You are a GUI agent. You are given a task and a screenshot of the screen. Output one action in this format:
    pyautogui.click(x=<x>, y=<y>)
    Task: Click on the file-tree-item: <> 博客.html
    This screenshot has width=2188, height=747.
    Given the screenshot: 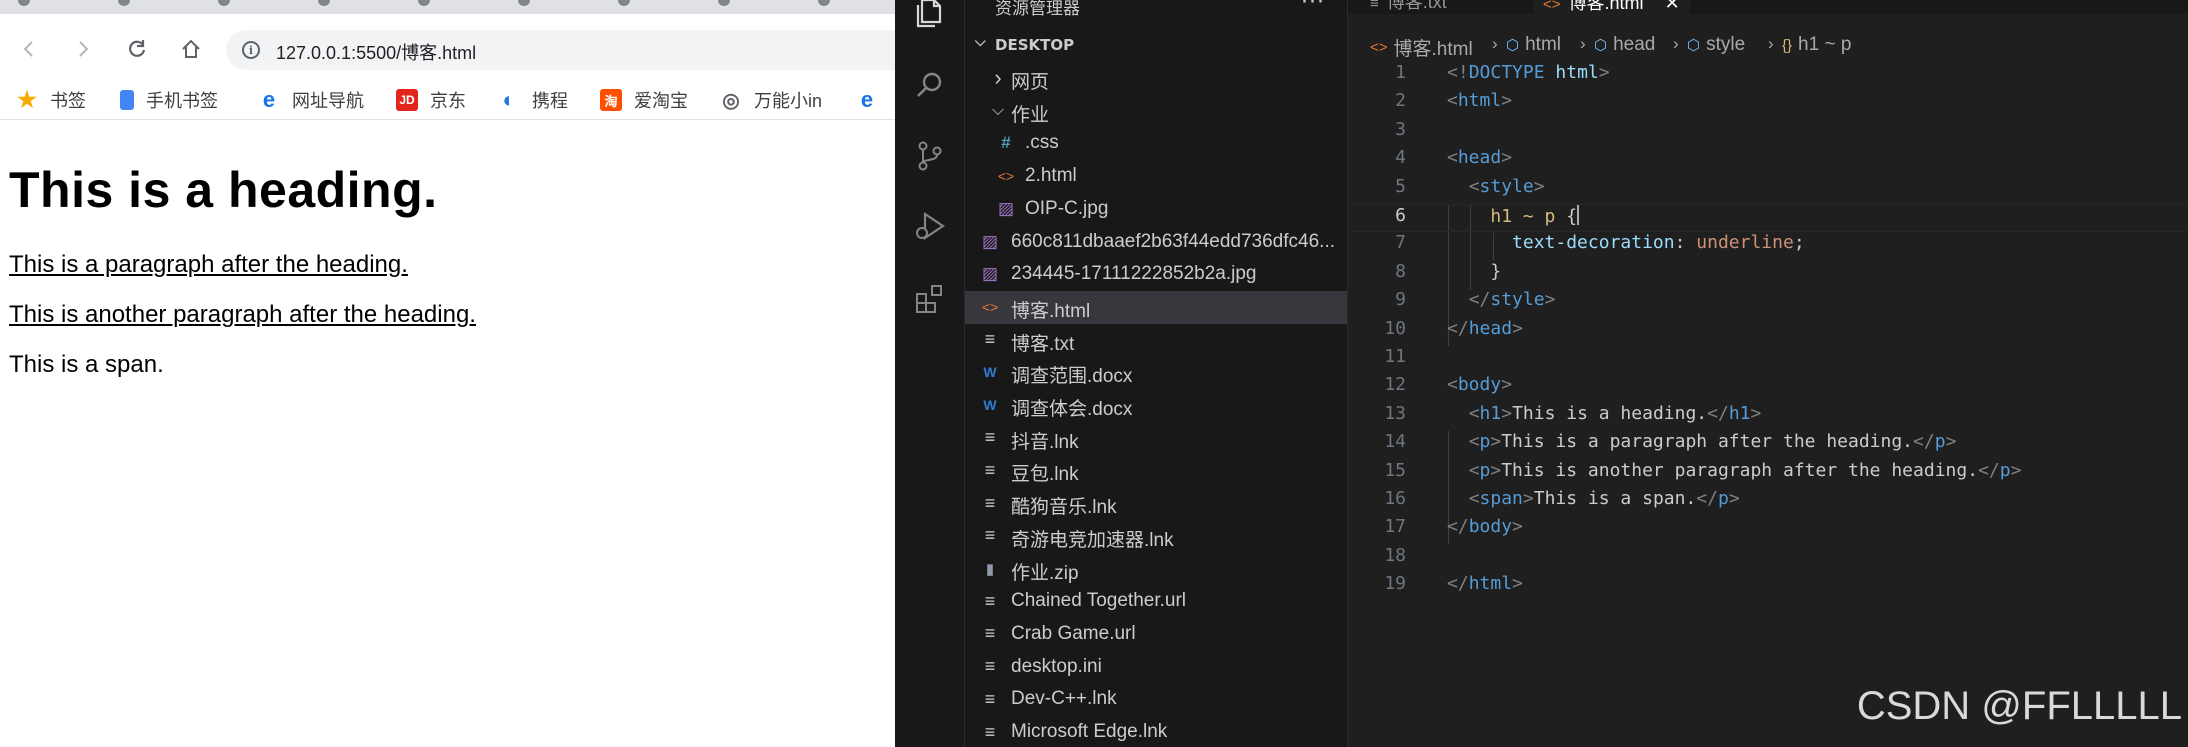 What is the action you would take?
    pyautogui.click(x=1156, y=307)
    